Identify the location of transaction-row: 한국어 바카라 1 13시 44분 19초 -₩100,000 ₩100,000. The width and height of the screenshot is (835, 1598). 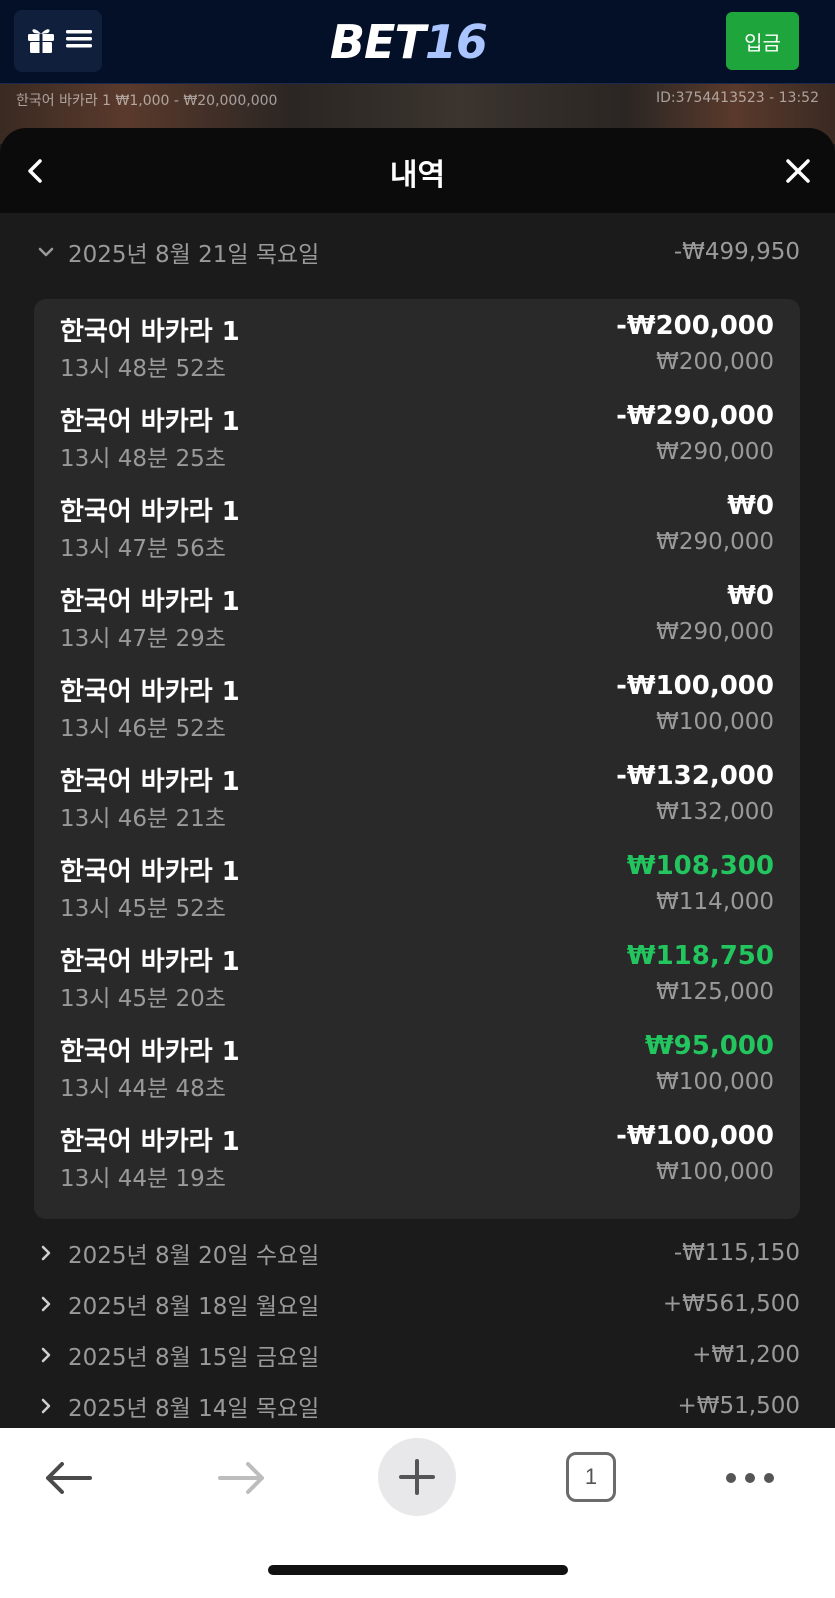
(417, 1155).